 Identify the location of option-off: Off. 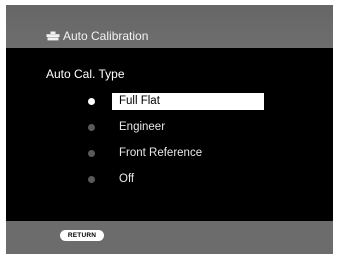
(175, 179).